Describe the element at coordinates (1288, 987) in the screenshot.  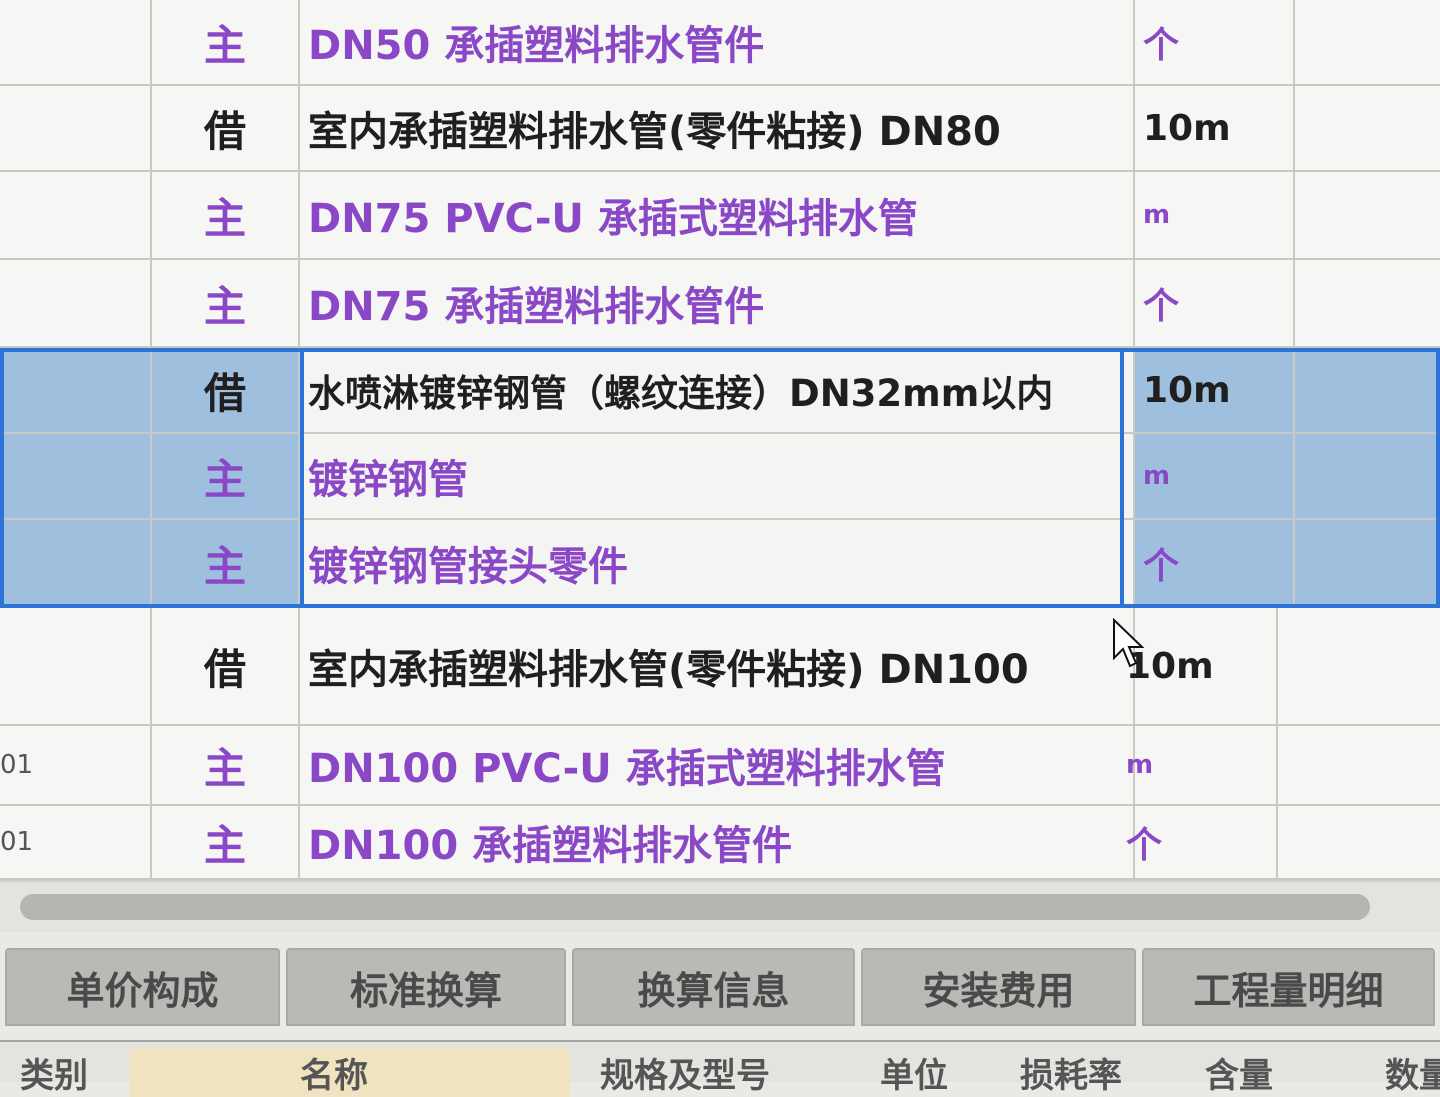
I see `tab-quantity-detail: 工程量明细` at that location.